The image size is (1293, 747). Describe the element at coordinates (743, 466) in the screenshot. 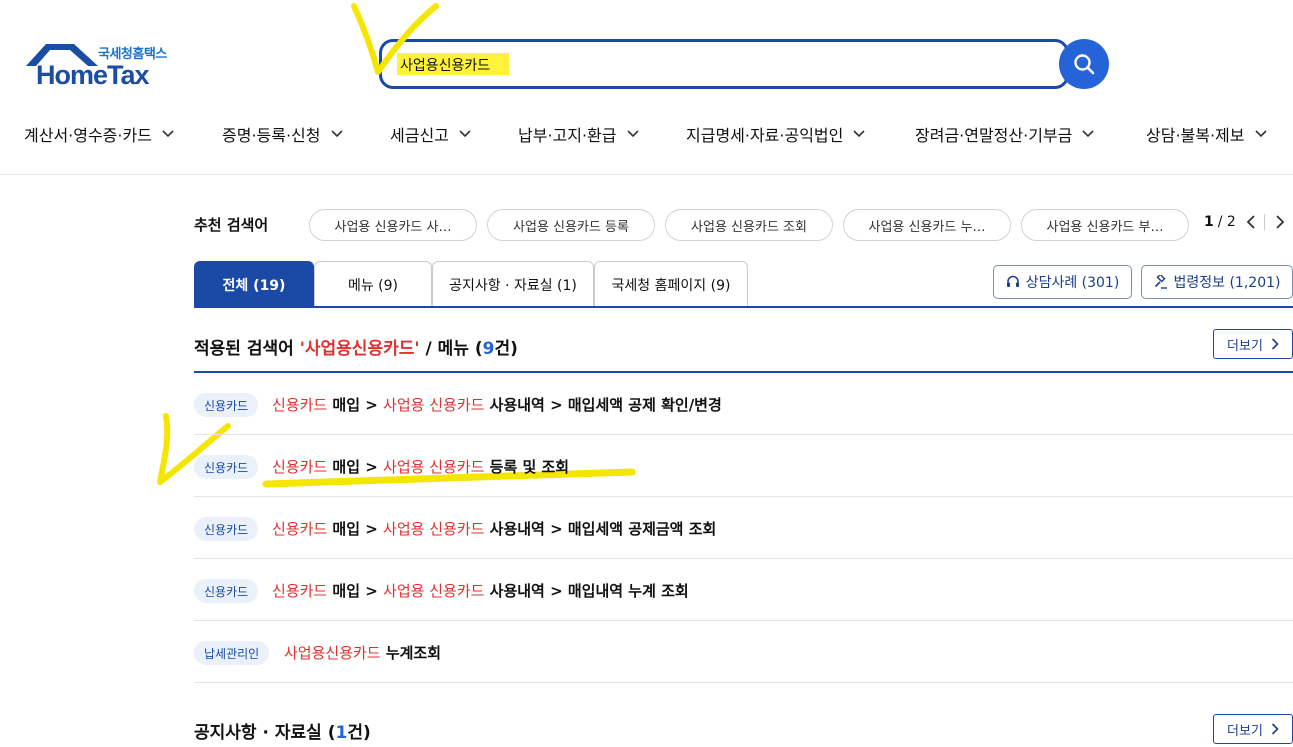

I see `result-row: 신용카드 신용카드 매입 > 사업용 신용카드 등록 및 조회` at that location.